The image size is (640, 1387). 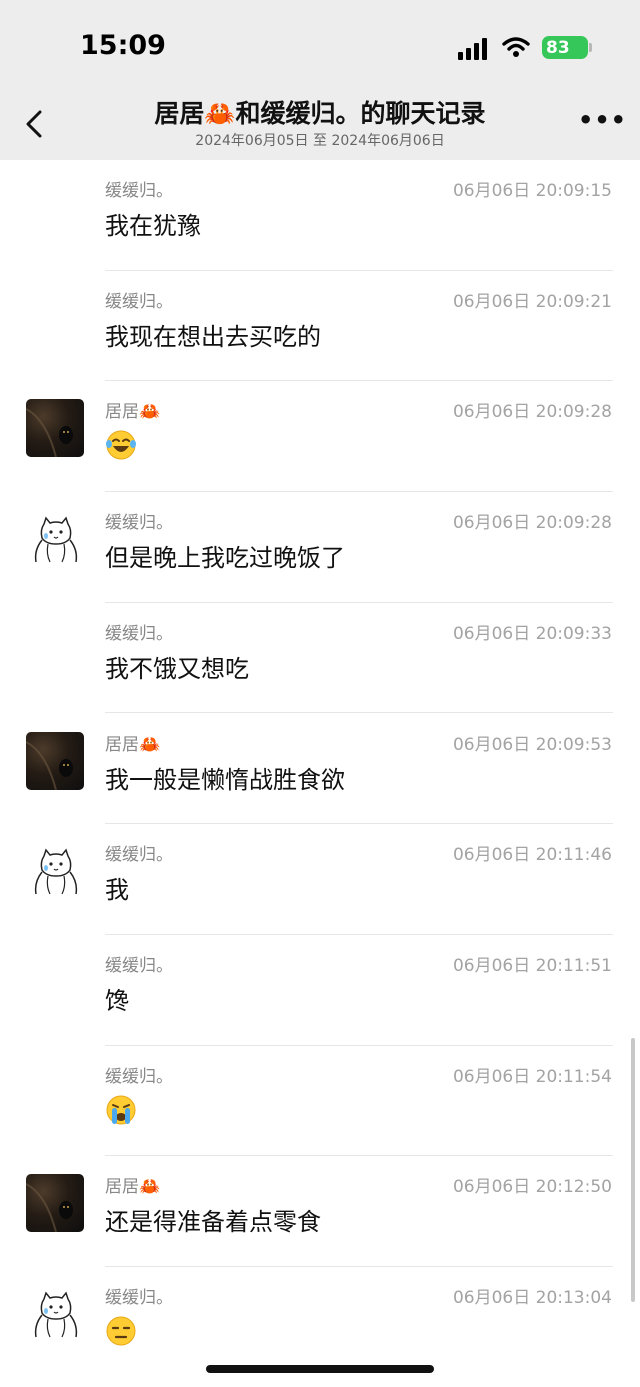 What do you see at coordinates (558, 47) in the screenshot?
I see `battery-level: 83` at bounding box center [558, 47].